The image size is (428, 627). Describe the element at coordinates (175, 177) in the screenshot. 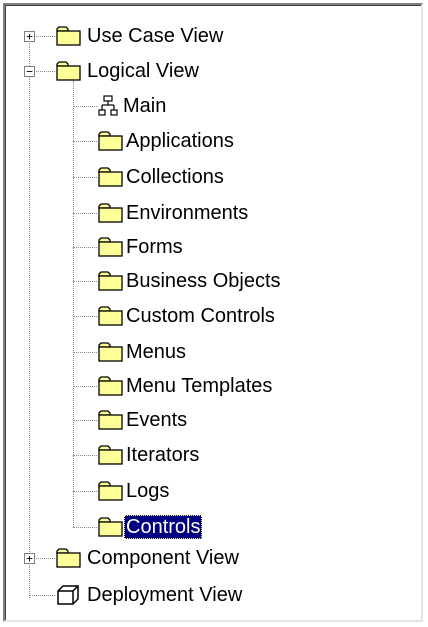

I see `tree-item-collections: Collections` at that location.